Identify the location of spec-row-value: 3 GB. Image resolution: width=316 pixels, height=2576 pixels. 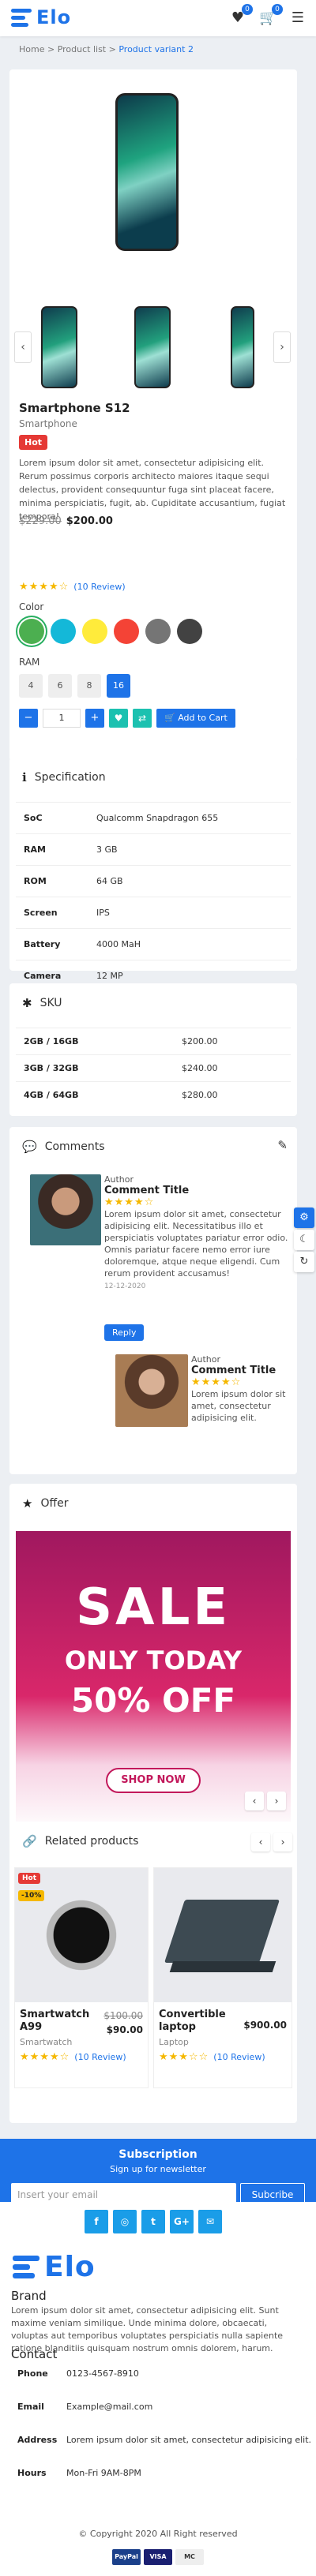
(189, 849).